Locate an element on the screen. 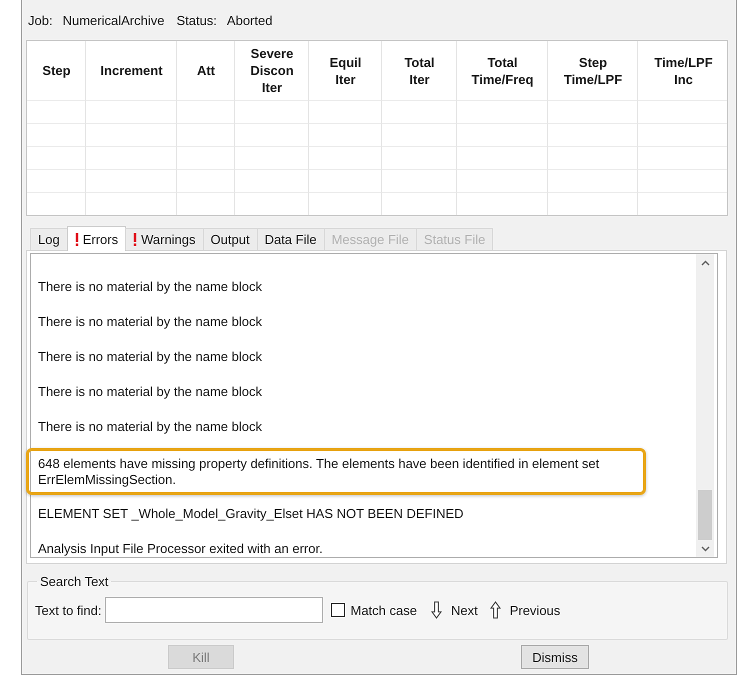 This screenshot has width=750, height=686. tab: Warnings is located at coordinates (164, 239).